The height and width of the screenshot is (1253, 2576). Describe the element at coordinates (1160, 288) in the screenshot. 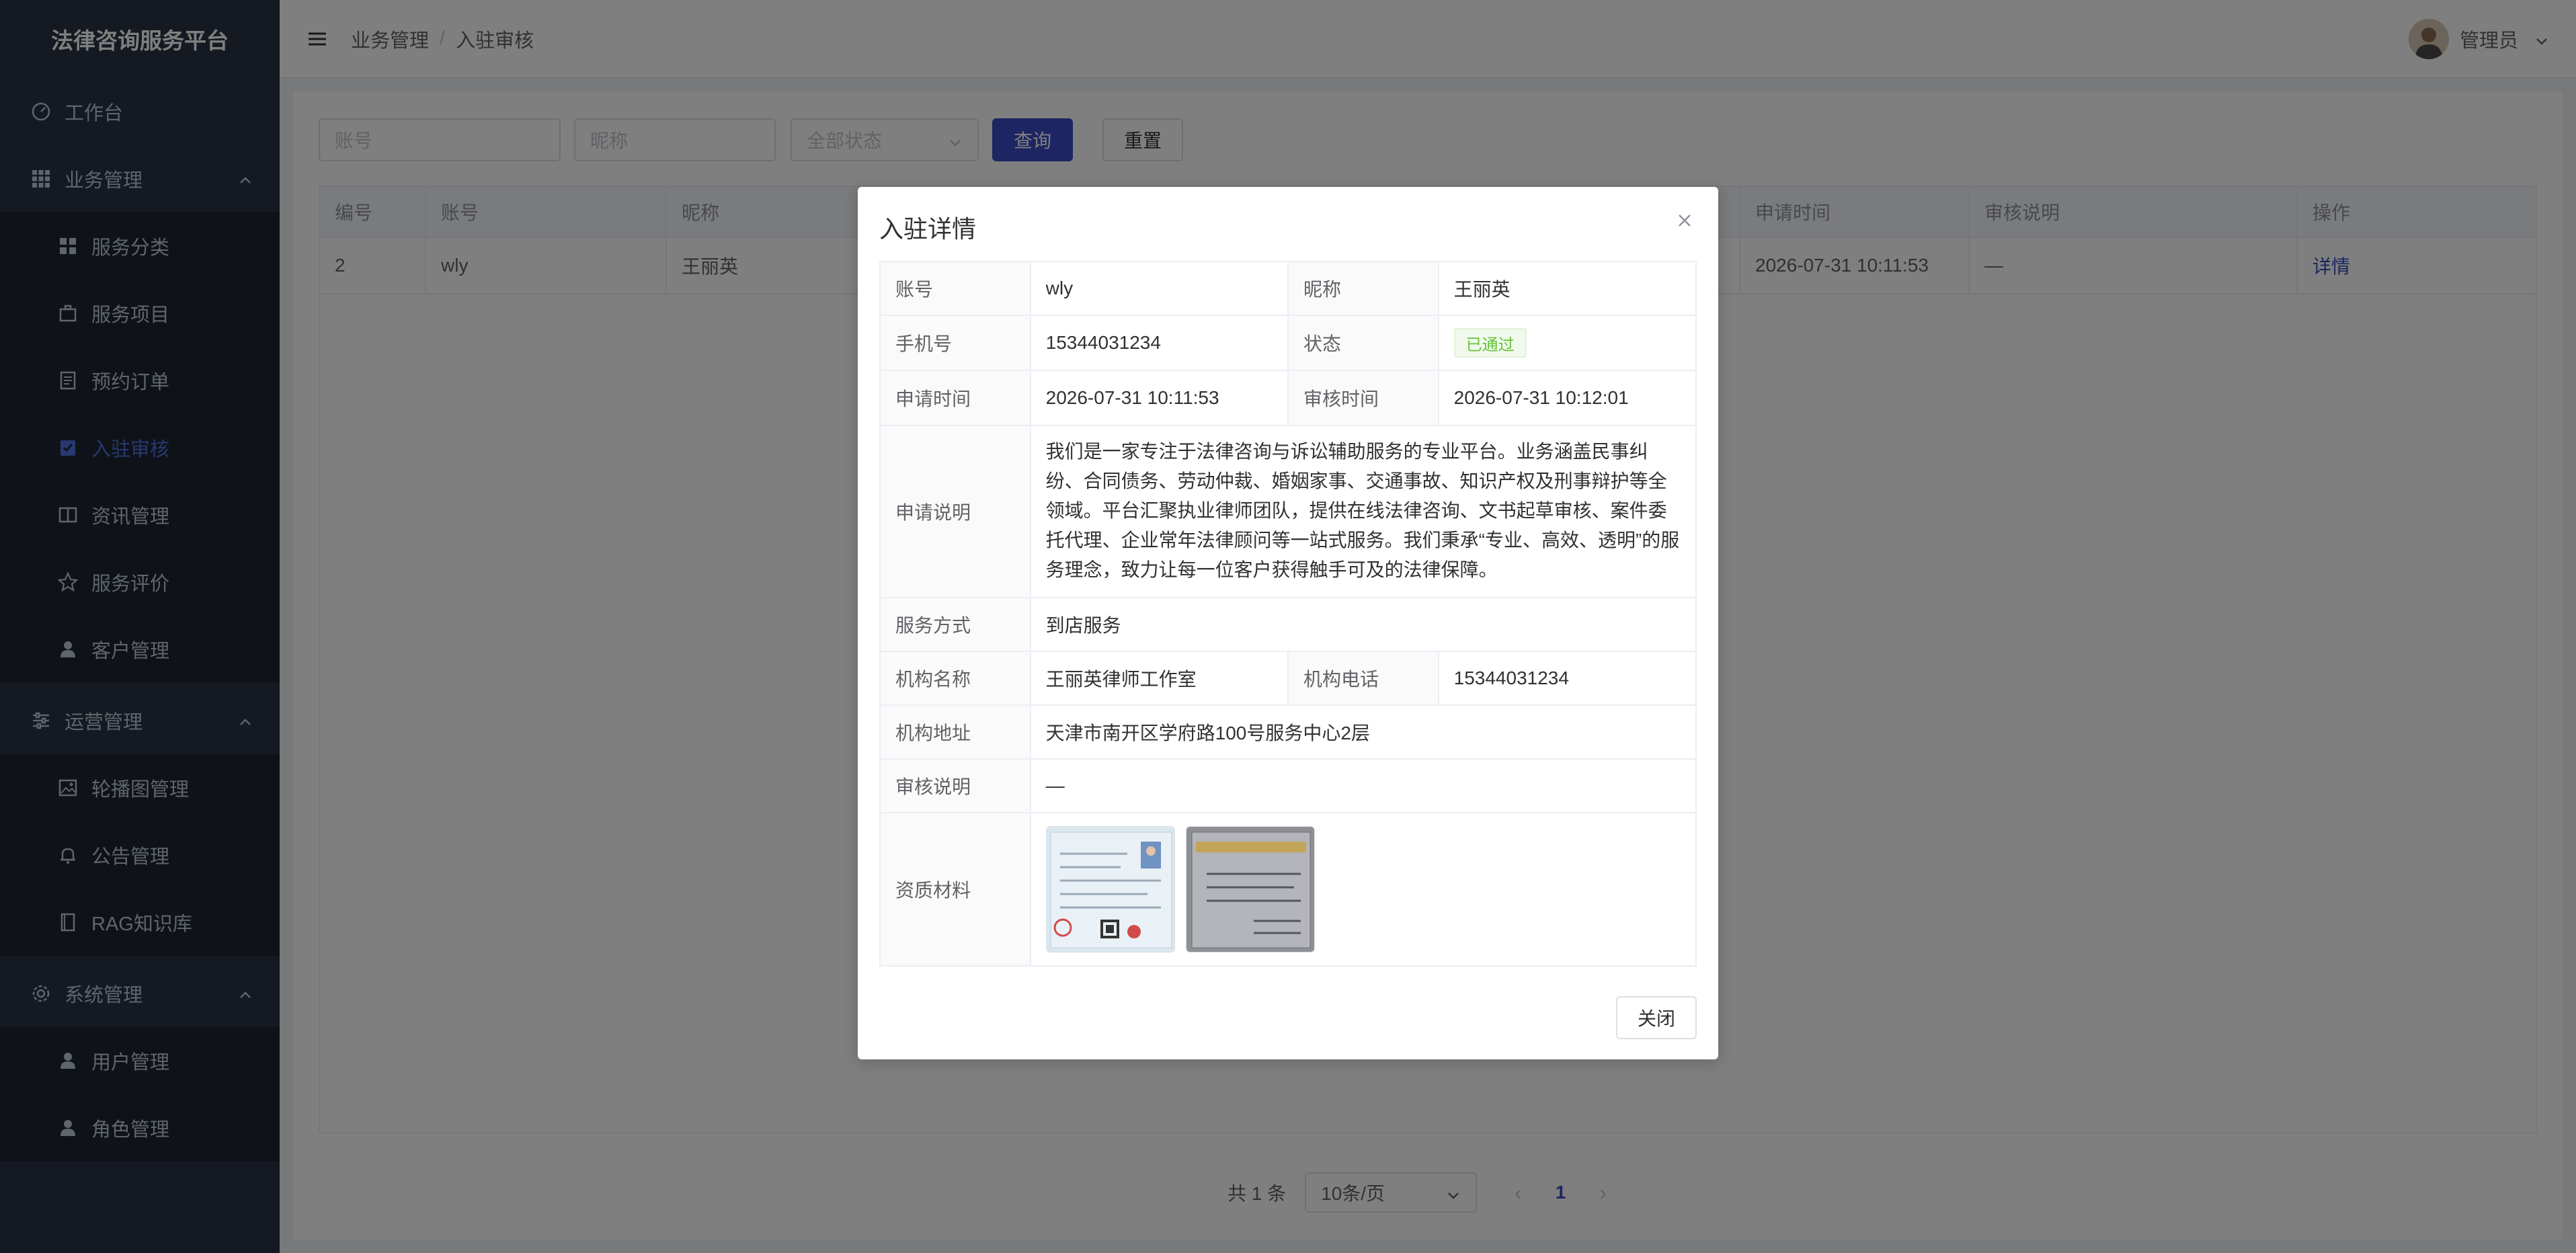

I see `value-account: wly` at that location.